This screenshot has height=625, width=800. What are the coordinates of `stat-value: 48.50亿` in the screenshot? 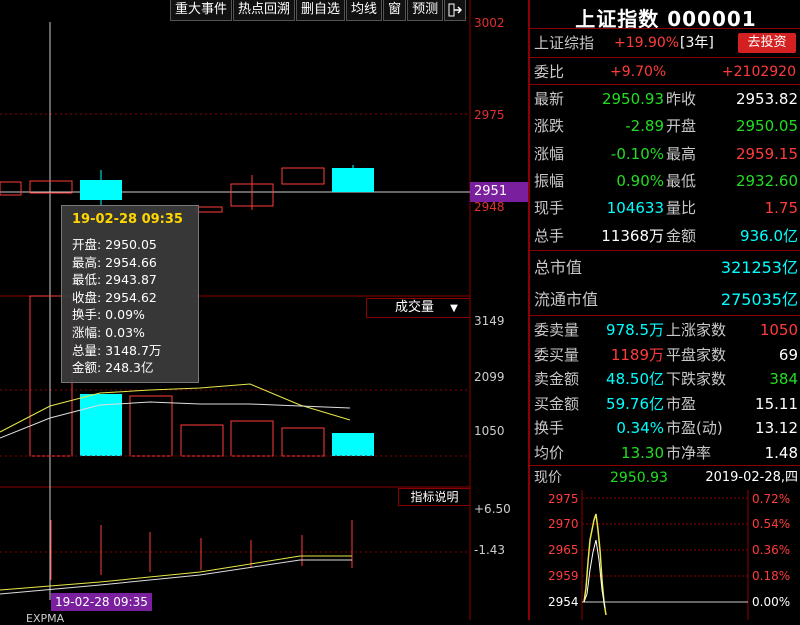 It's located at (635, 379).